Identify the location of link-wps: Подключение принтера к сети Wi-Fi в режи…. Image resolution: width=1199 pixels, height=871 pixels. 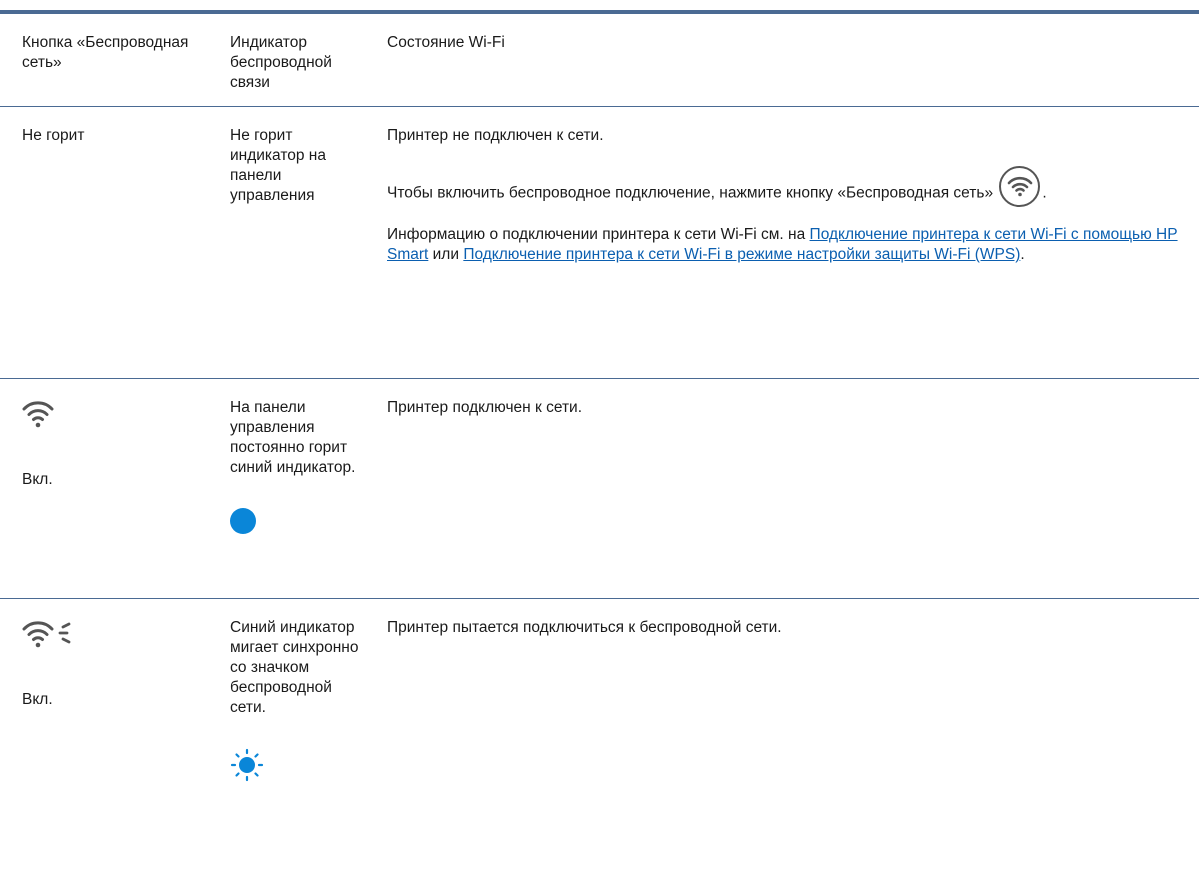
(741, 254).